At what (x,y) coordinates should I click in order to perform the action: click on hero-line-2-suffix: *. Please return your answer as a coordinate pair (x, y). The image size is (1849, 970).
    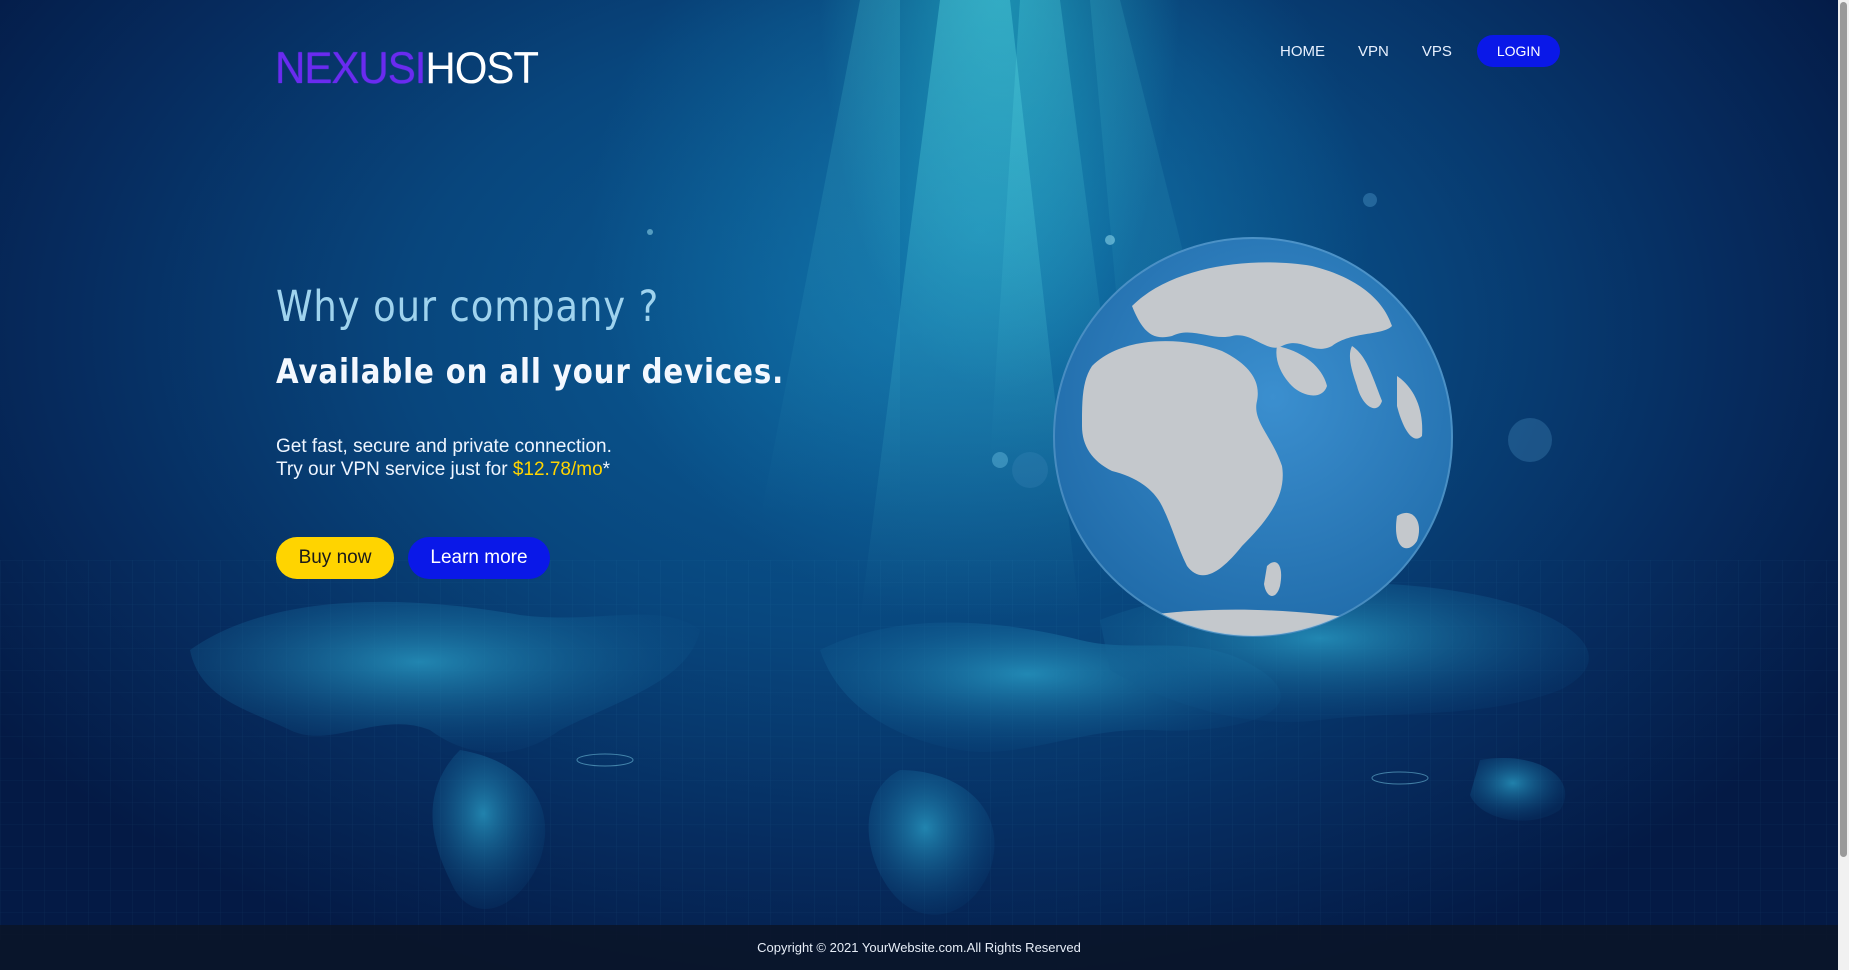
    Looking at the image, I should click on (606, 469).